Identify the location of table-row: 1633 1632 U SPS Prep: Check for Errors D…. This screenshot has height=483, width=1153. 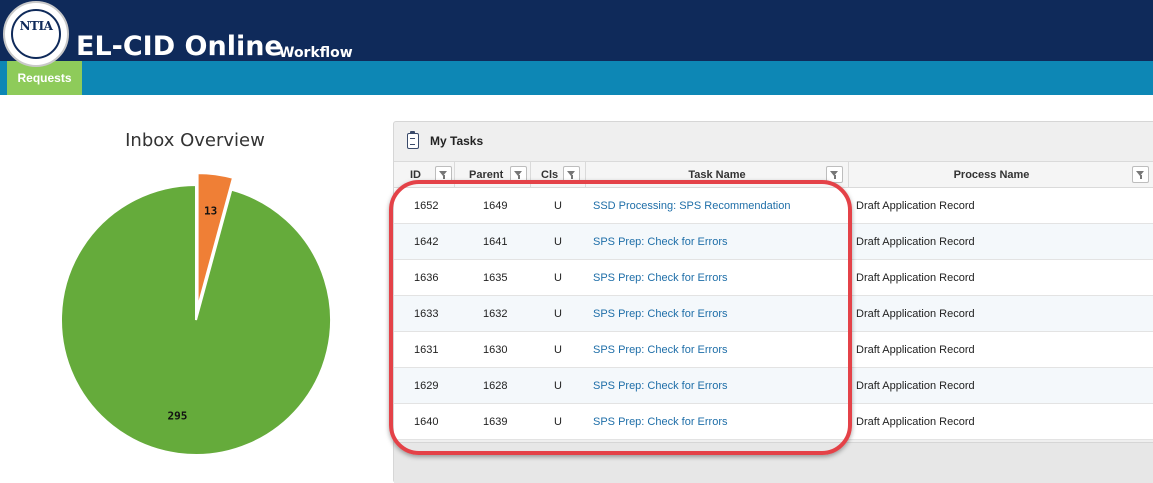
(773, 314).